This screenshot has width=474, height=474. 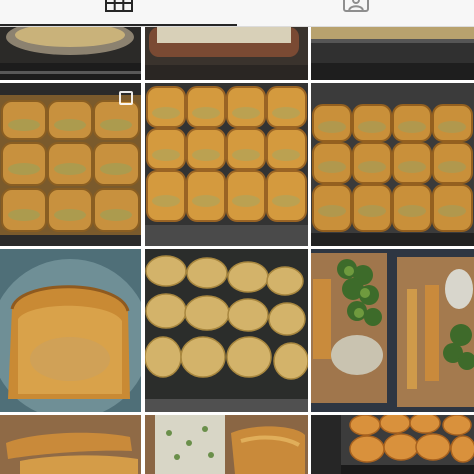 I want to click on tab-posts-grid, so click(x=118, y=13).